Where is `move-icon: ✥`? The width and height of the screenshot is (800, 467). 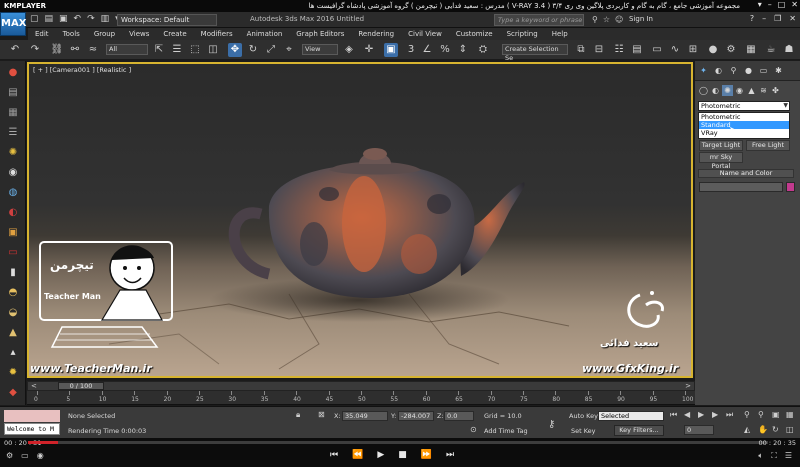 move-icon: ✥ is located at coordinates (235, 50).